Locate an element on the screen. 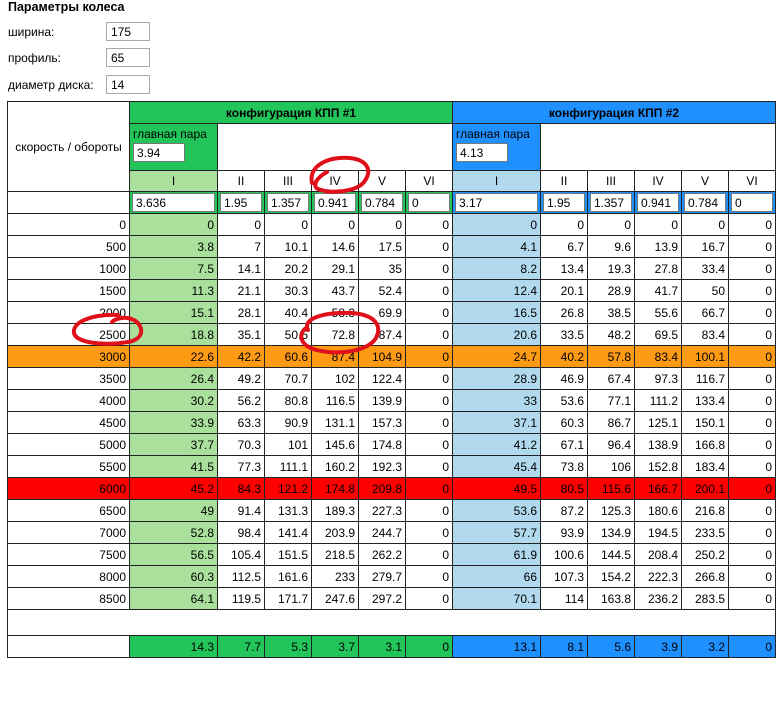 Image resolution: width=779 pixels, height=714 pixels. config-1-main-pair: главная пара is located at coordinates (173, 147).